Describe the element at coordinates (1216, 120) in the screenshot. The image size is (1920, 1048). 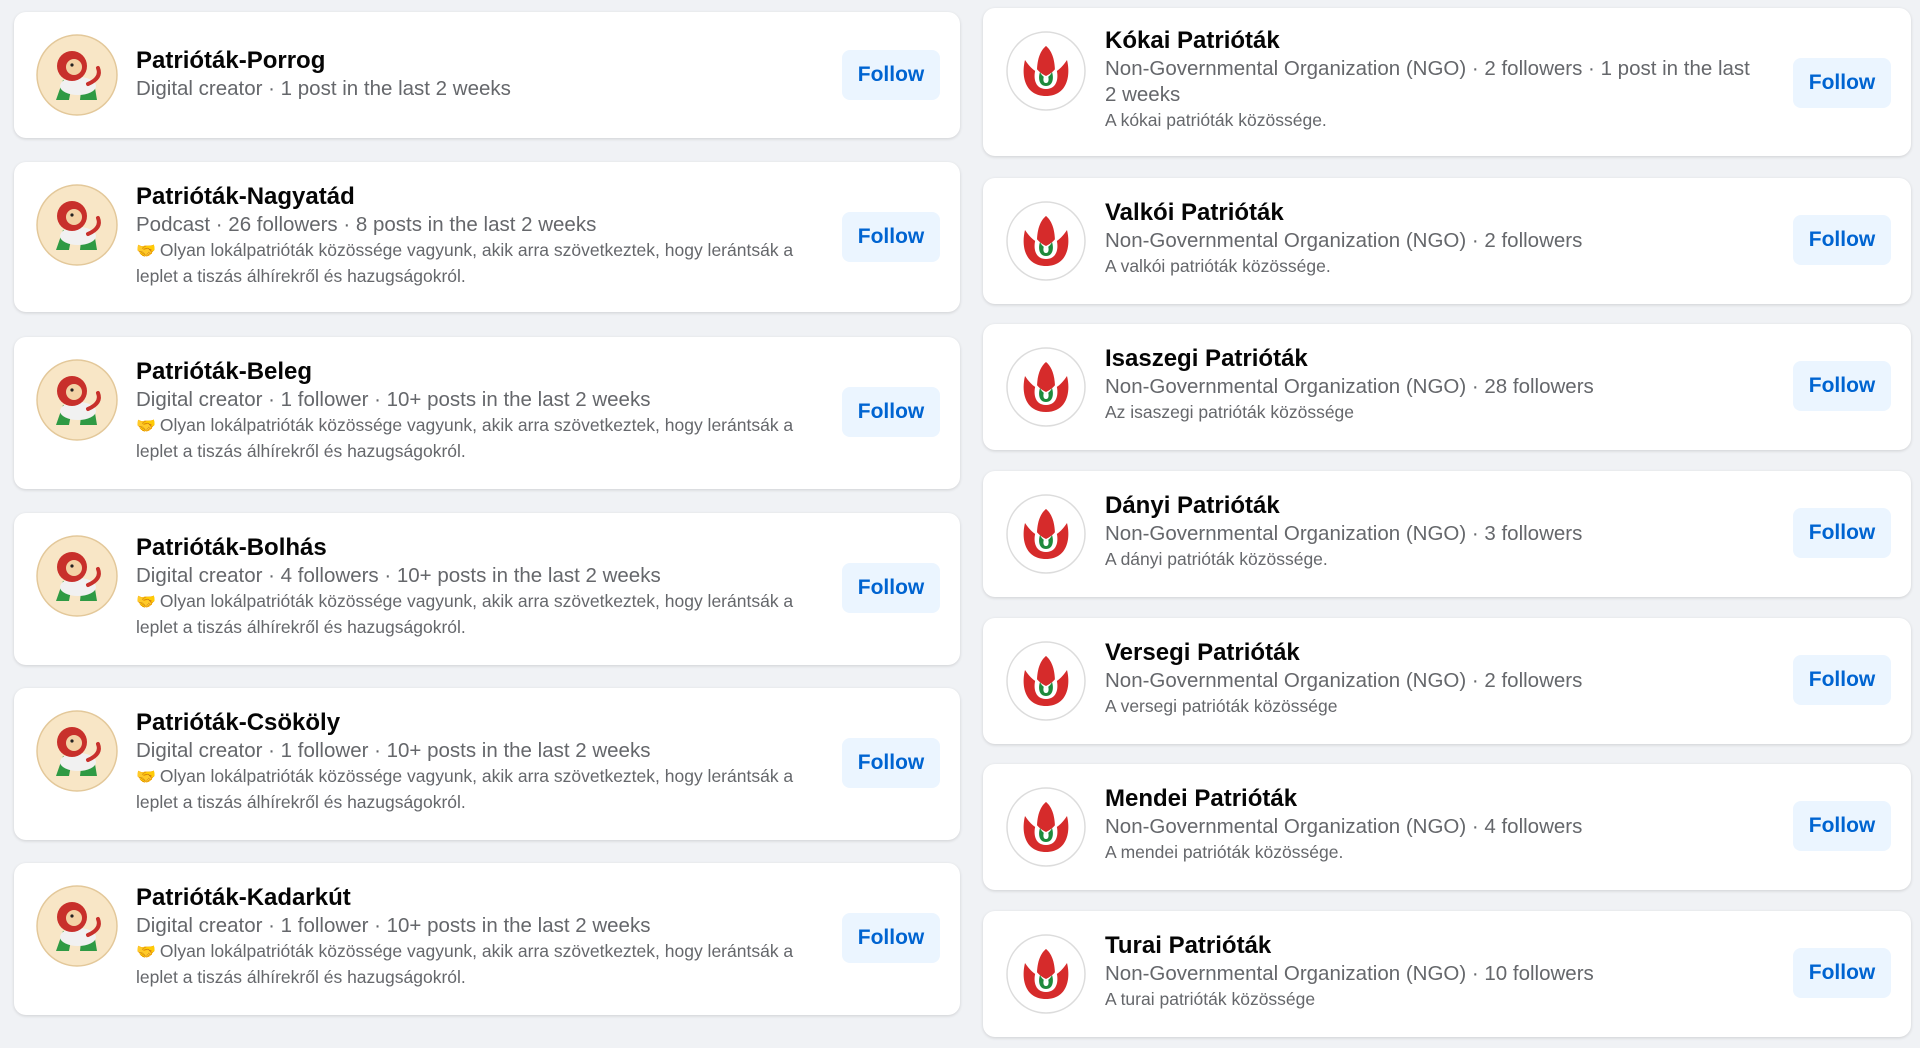
I see `page-description: A kókai patrióták közössége.` at that location.